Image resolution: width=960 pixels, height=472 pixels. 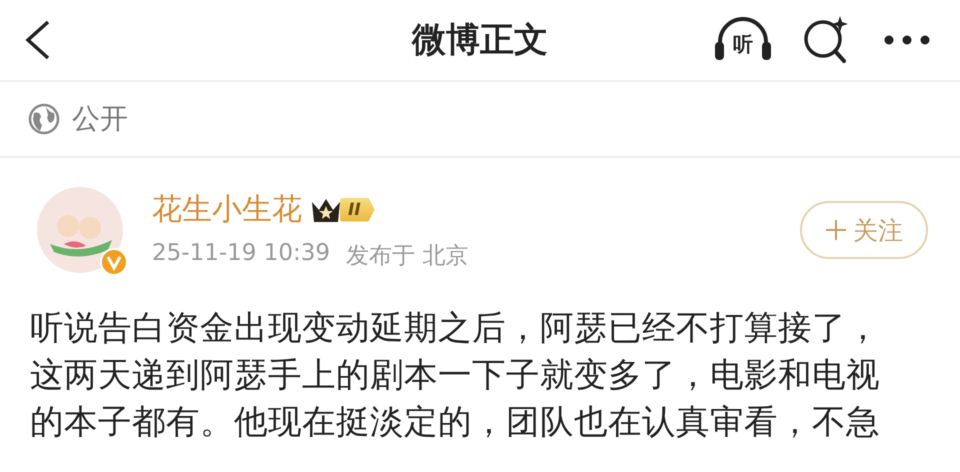 I want to click on visibility-label: 公开, so click(x=100, y=119).